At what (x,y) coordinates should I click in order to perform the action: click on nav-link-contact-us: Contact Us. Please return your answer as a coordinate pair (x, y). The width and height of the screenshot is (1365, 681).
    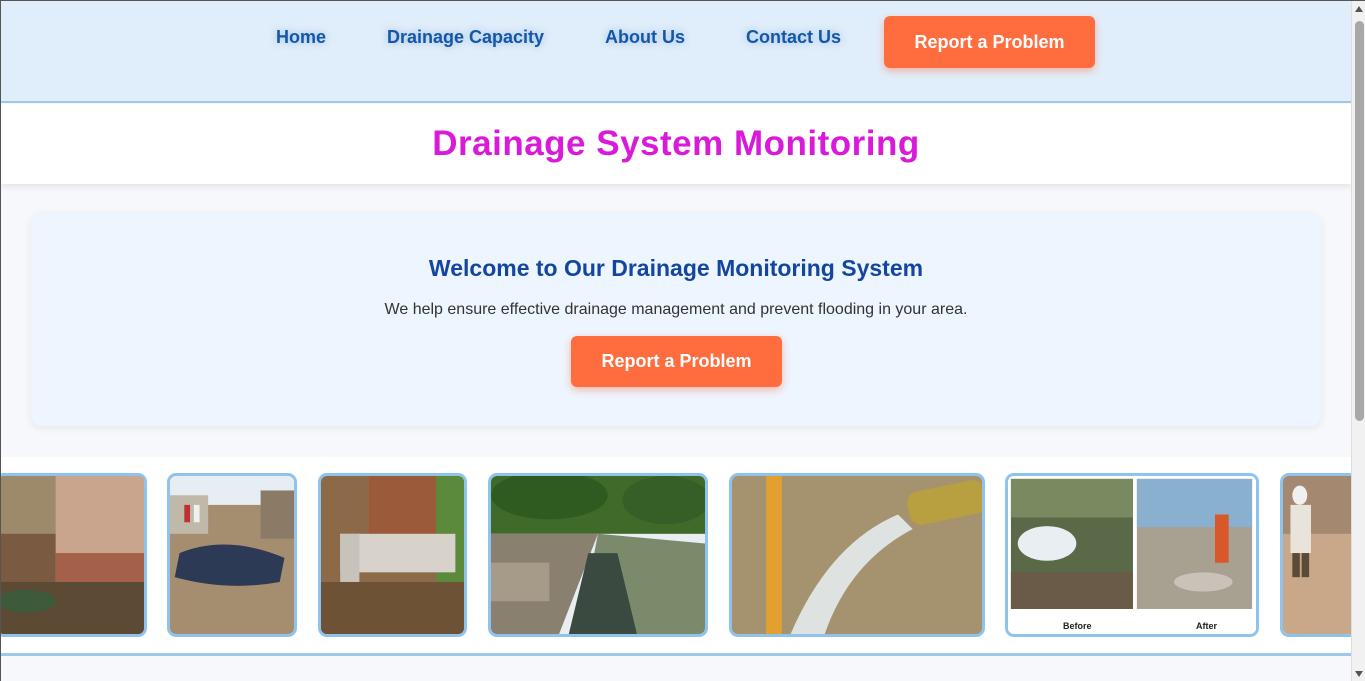
    Looking at the image, I should click on (793, 37).